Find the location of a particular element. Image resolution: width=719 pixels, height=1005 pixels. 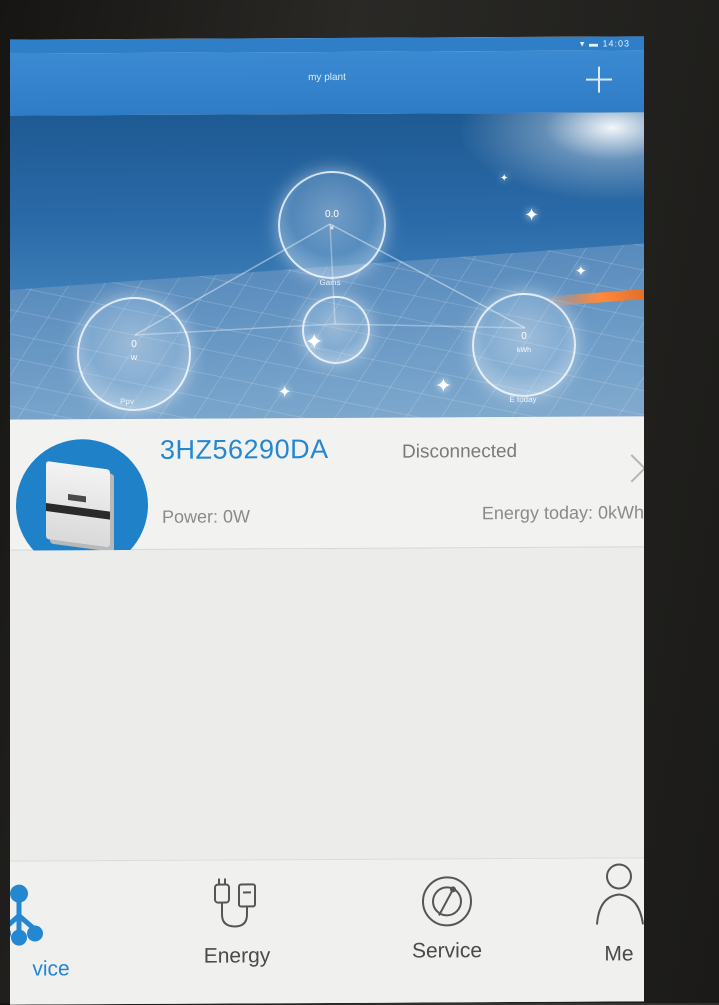

add-plus-button is located at coordinates (599, 79).